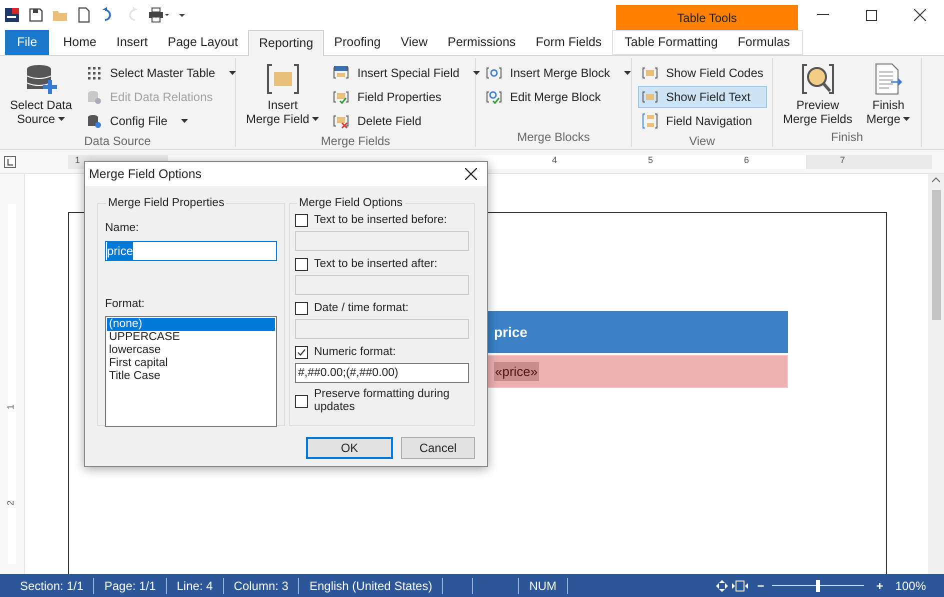 This screenshot has width=944, height=597. I want to click on merge-block-check-icon, so click(494, 97).